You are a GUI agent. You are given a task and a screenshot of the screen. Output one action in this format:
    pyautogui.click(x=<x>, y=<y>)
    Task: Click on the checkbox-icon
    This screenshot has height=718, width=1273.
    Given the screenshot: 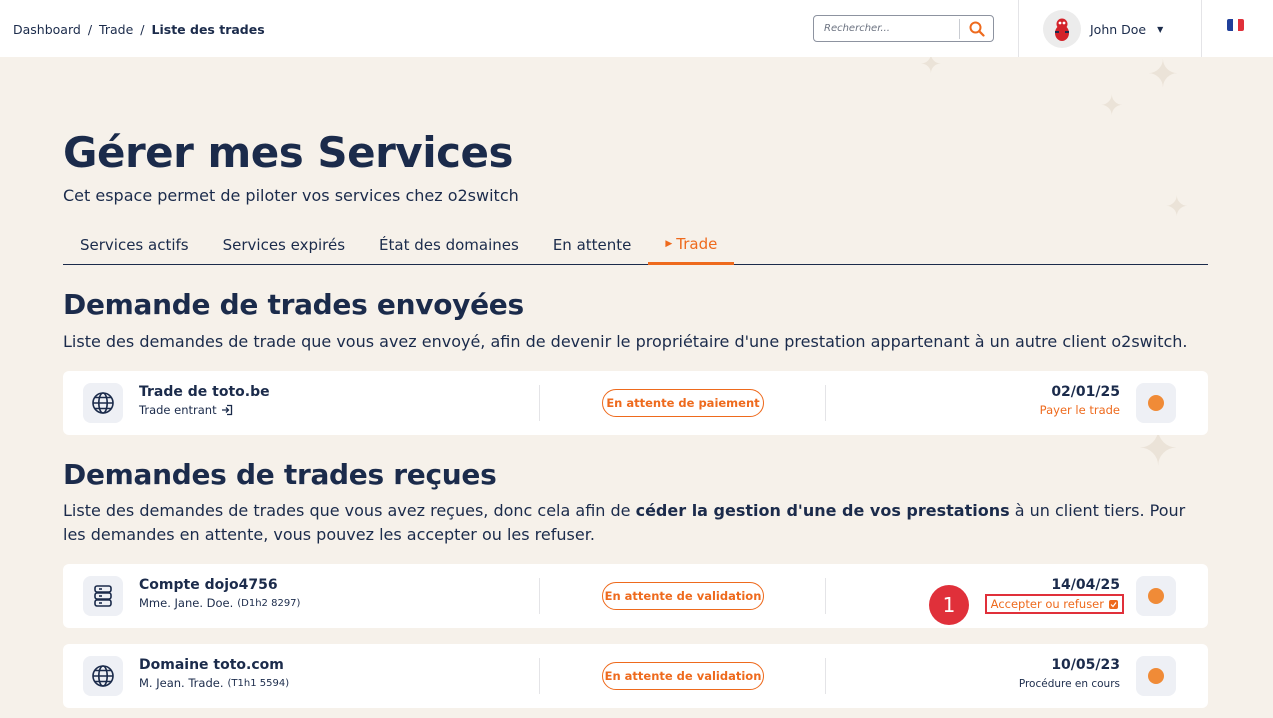 What is the action you would take?
    pyautogui.click(x=1113, y=604)
    